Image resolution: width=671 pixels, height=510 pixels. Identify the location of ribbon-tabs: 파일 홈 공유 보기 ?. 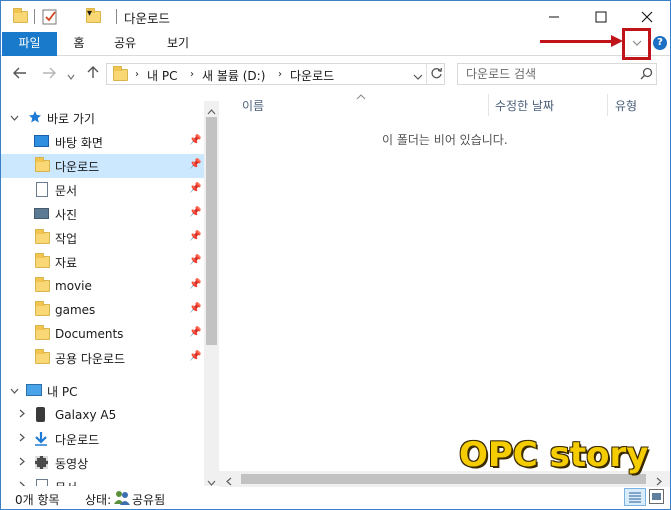
(335, 44).